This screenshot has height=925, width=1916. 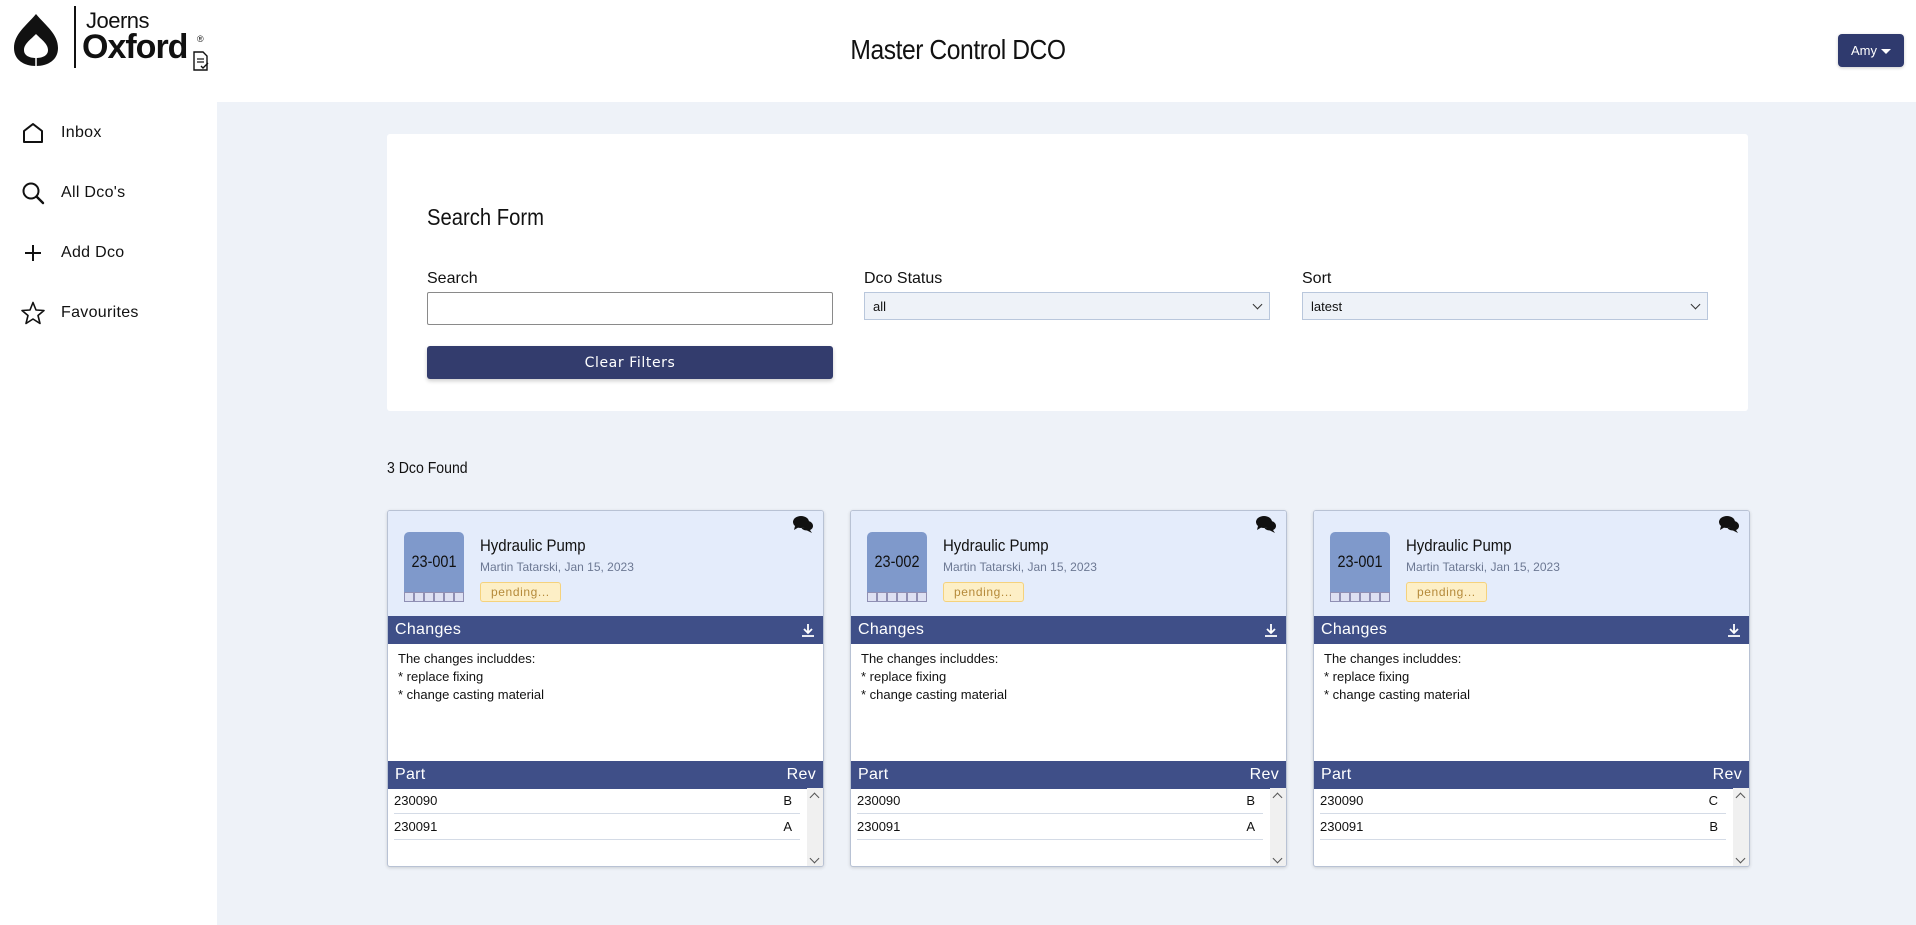 What do you see at coordinates (1067, 306) in the screenshot?
I see `dco-status-select: all` at bounding box center [1067, 306].